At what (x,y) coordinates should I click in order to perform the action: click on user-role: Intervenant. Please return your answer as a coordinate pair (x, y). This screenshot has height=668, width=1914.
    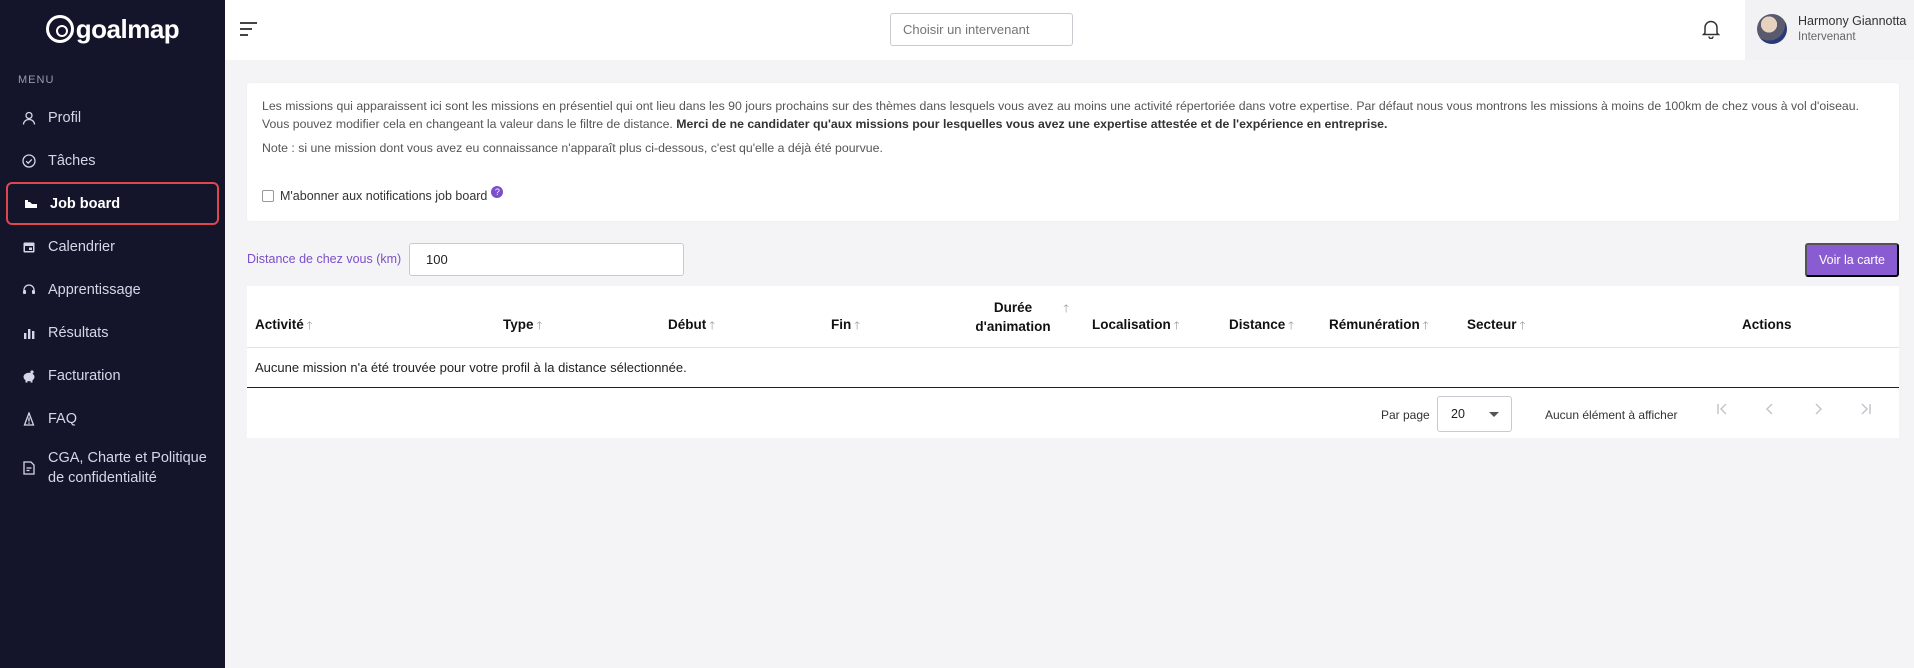
    Looking at the image, I should click on (1827, 37).